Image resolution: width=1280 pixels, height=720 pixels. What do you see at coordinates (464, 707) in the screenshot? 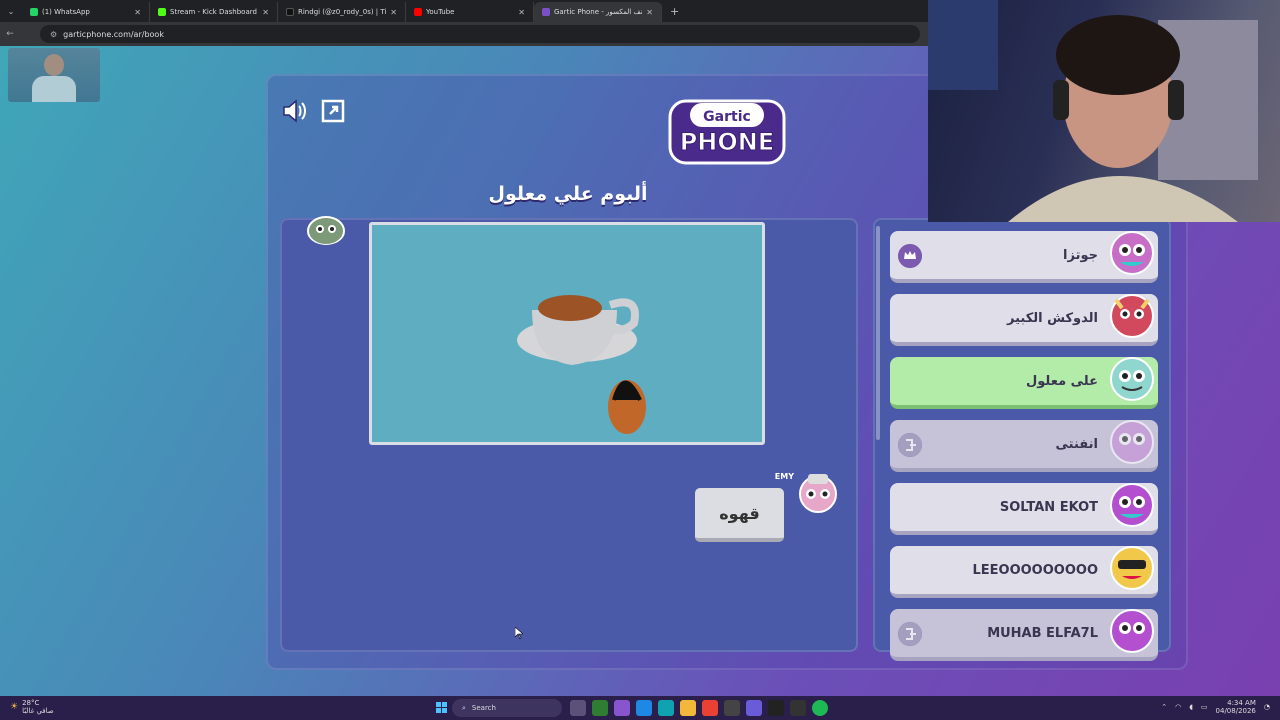
I see `search-icon: ⌕` at bounding box center [464, 707].